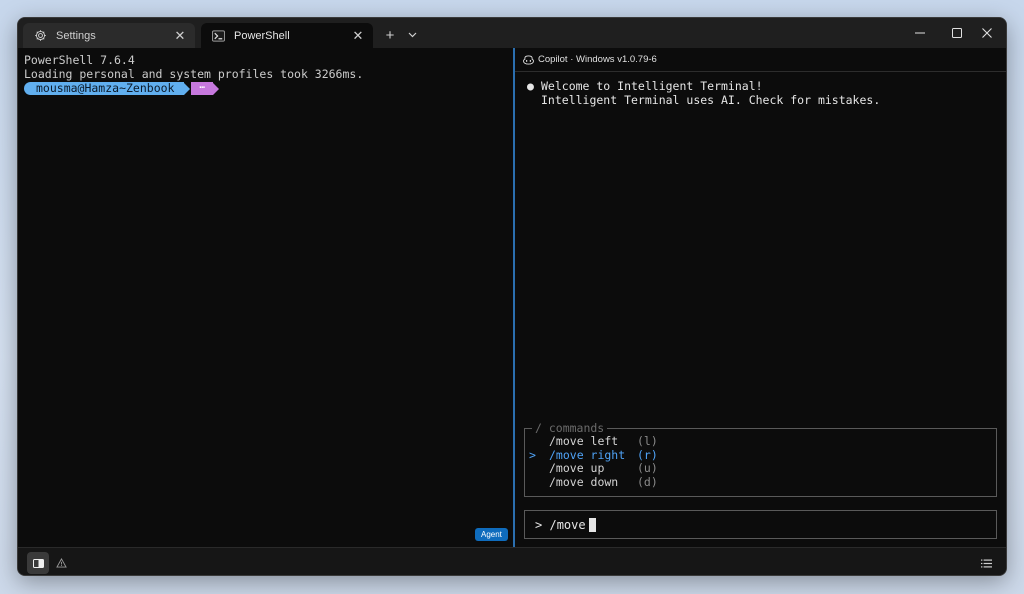 The image size is (1024, 594). What do you see at coordinates (570, 428) in the screenshot?
I see `commands-legend: / commands` at bounding box center [570, 428].